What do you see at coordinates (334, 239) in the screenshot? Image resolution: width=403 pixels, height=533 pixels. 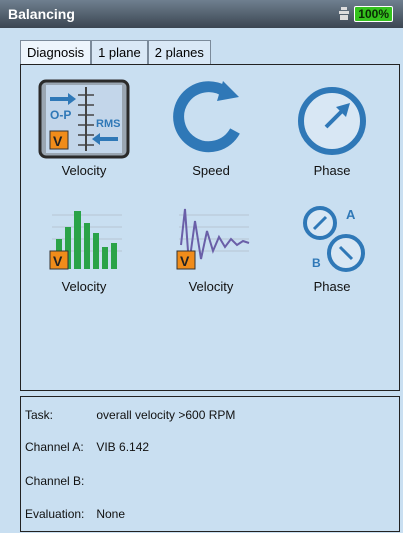 I see `two-channel-phase-icon: A B` at bounding box center [334, 239].